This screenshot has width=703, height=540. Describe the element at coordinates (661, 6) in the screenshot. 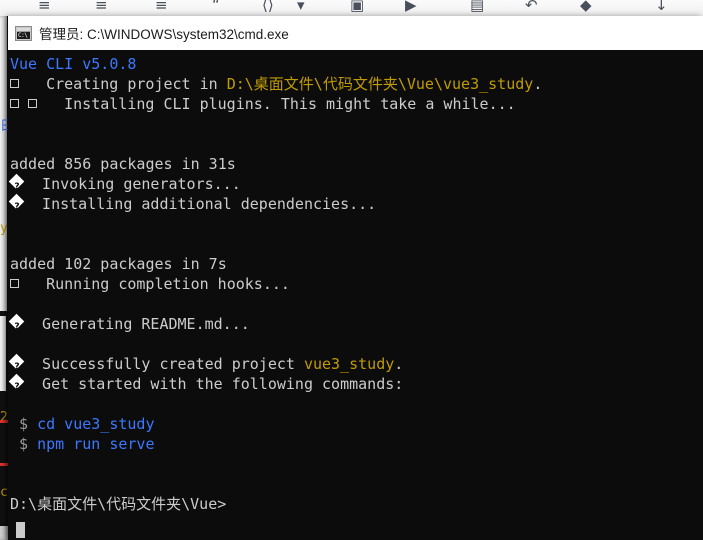

I see `download-icon: ↓` at that location.